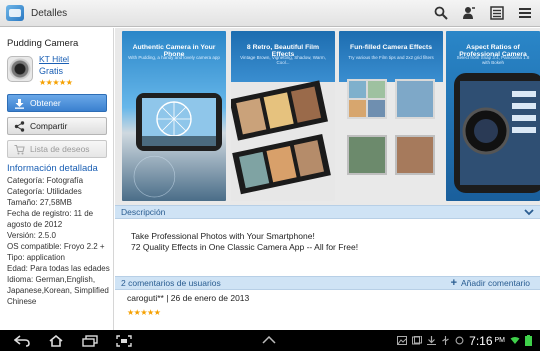 This screenshot has width=540, height=351. Describe the element at coordinates (31, 235) in the screenshot. I see `detail-item: Versión: 2.5.0` at that location.